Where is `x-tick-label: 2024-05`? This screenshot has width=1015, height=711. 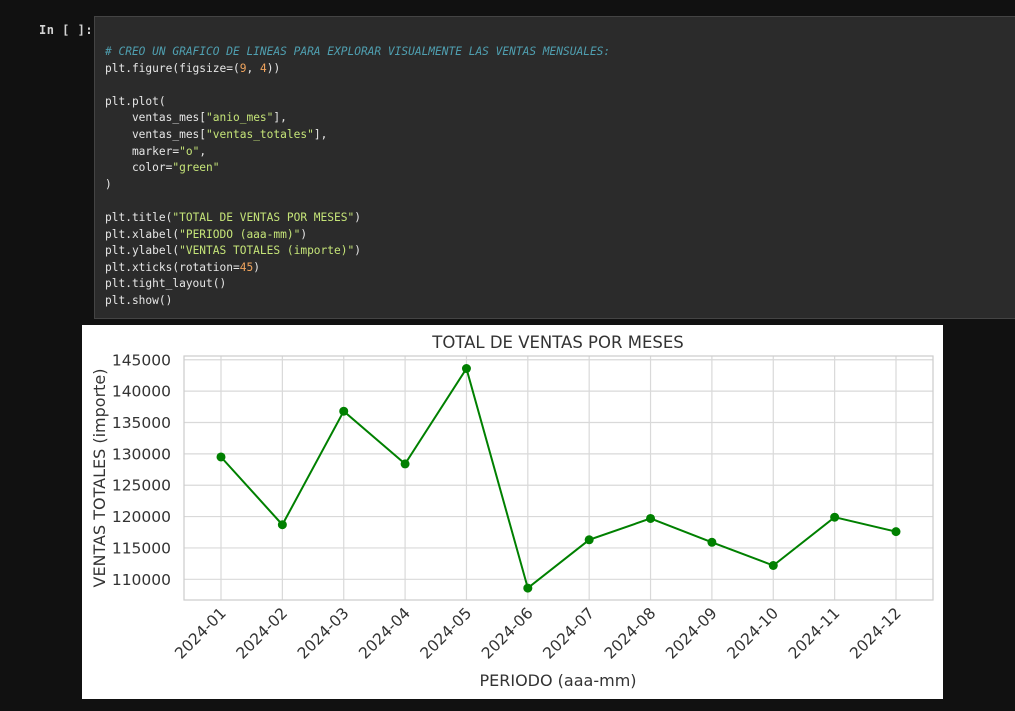 x-tick-label: 2024-05 is located at coordinates (446, 633).